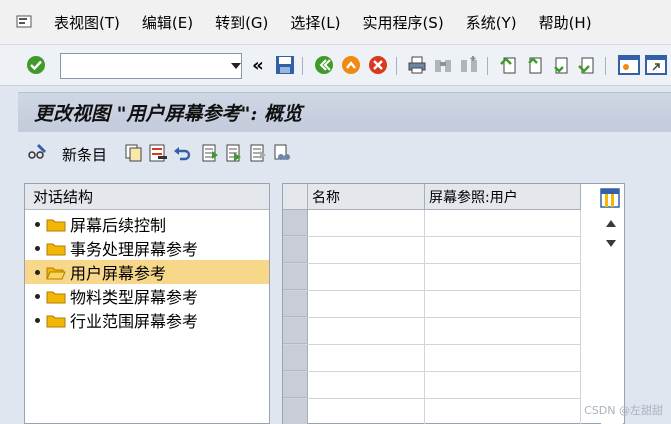  I want to click on next-page-icon, so click(561, 65).